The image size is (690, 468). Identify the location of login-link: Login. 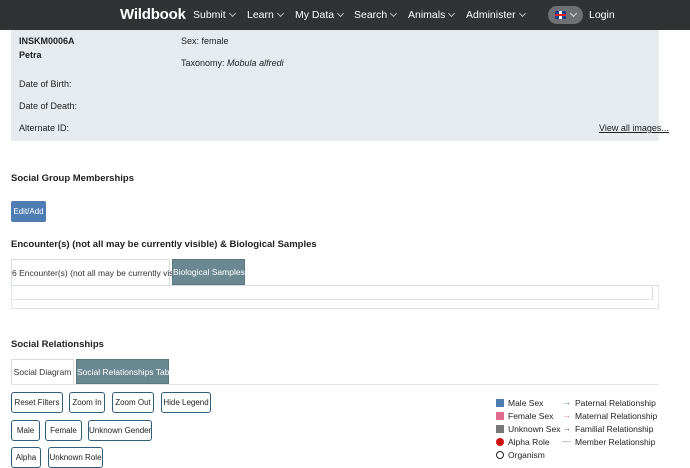
(602, 15).